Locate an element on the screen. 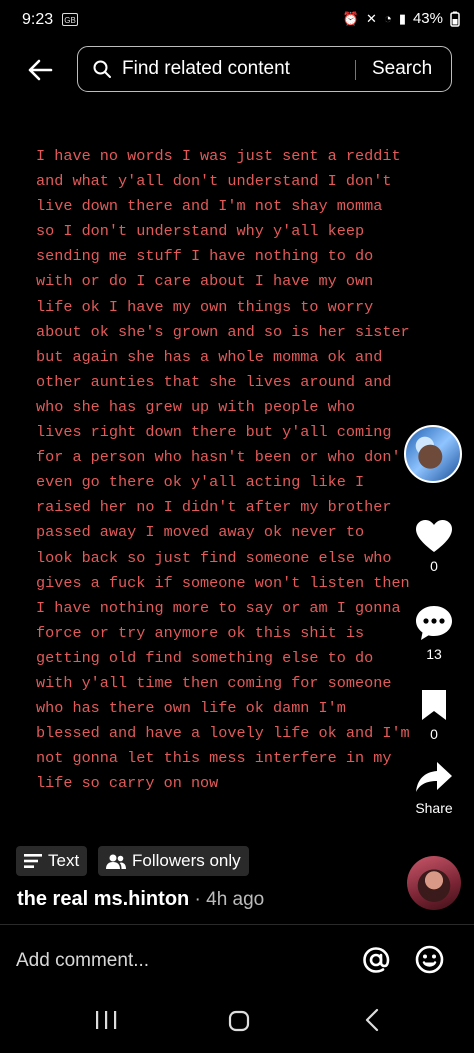 This screenshot has height=1053, width=474. mention-icon is located at coordinates (376, 960).